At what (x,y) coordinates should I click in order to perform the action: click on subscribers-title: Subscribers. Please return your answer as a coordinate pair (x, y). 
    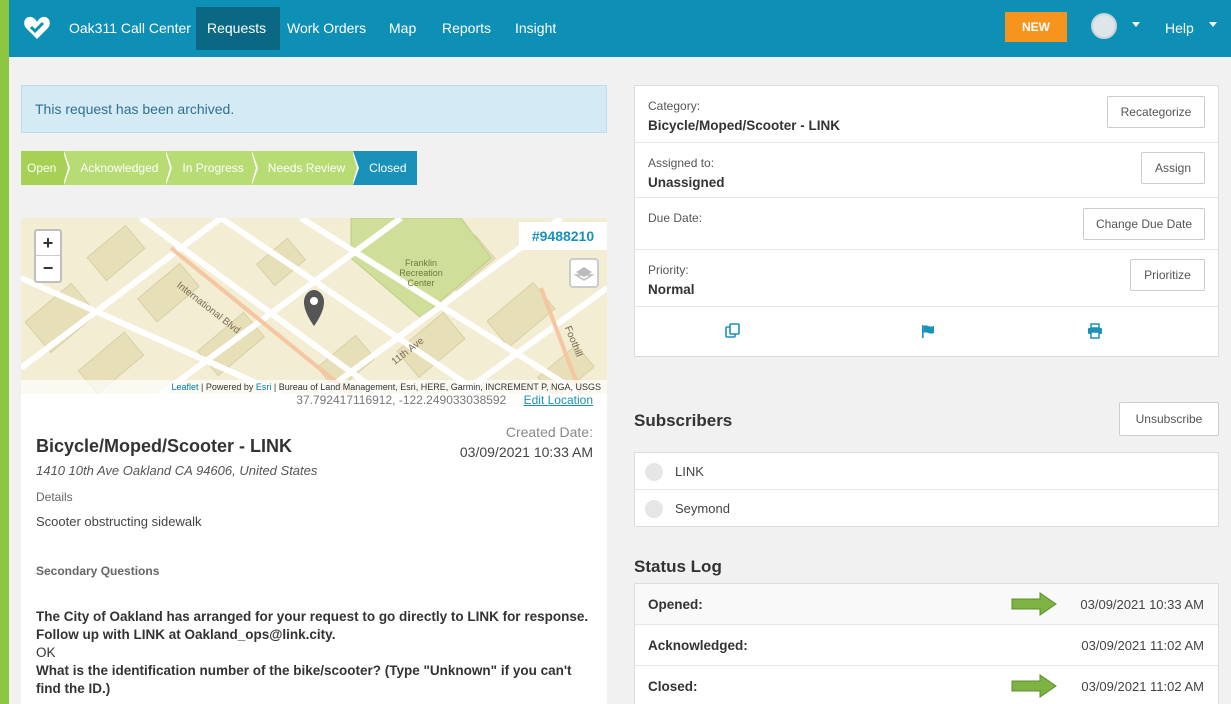
    Looking at the image, I should click on (683, 420).